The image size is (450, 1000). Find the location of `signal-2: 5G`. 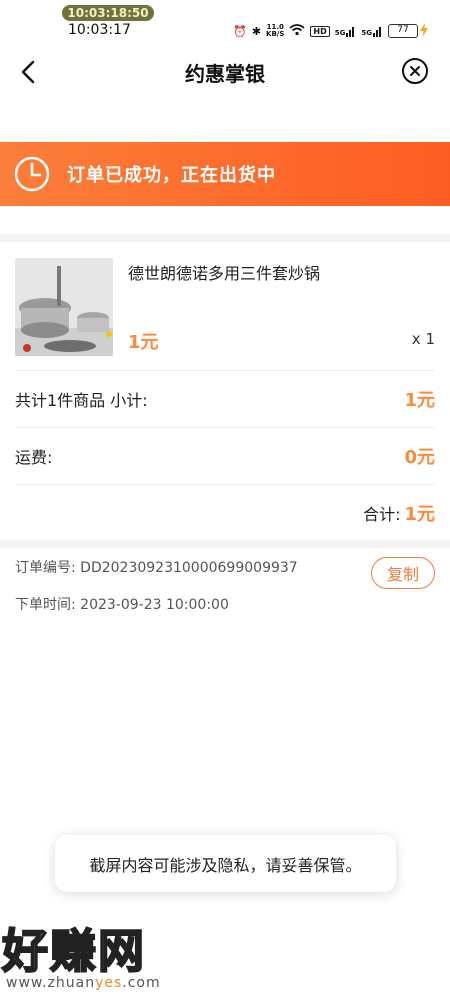

signal-2: 5G is located at coordinates (372, 31).